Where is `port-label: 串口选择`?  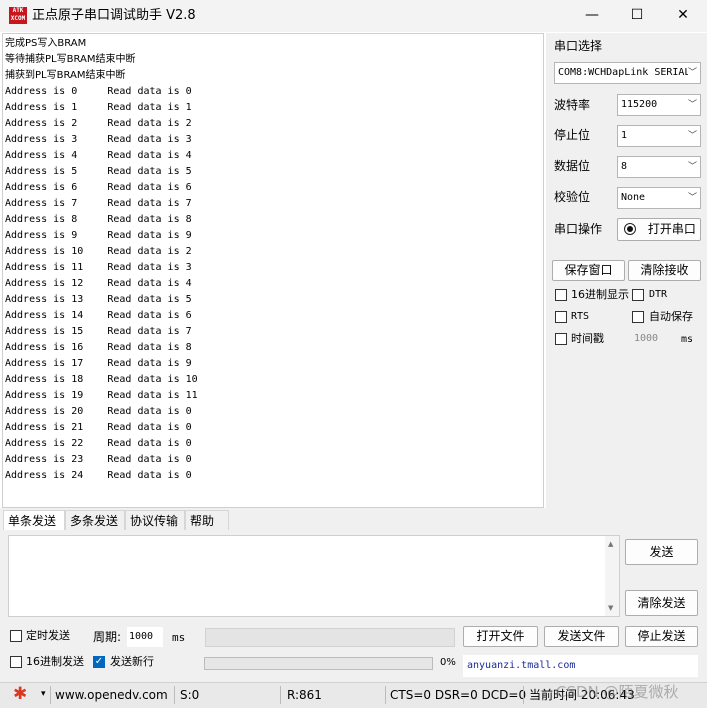
port-label: 串口选择 is located at coordinates (578, 46).